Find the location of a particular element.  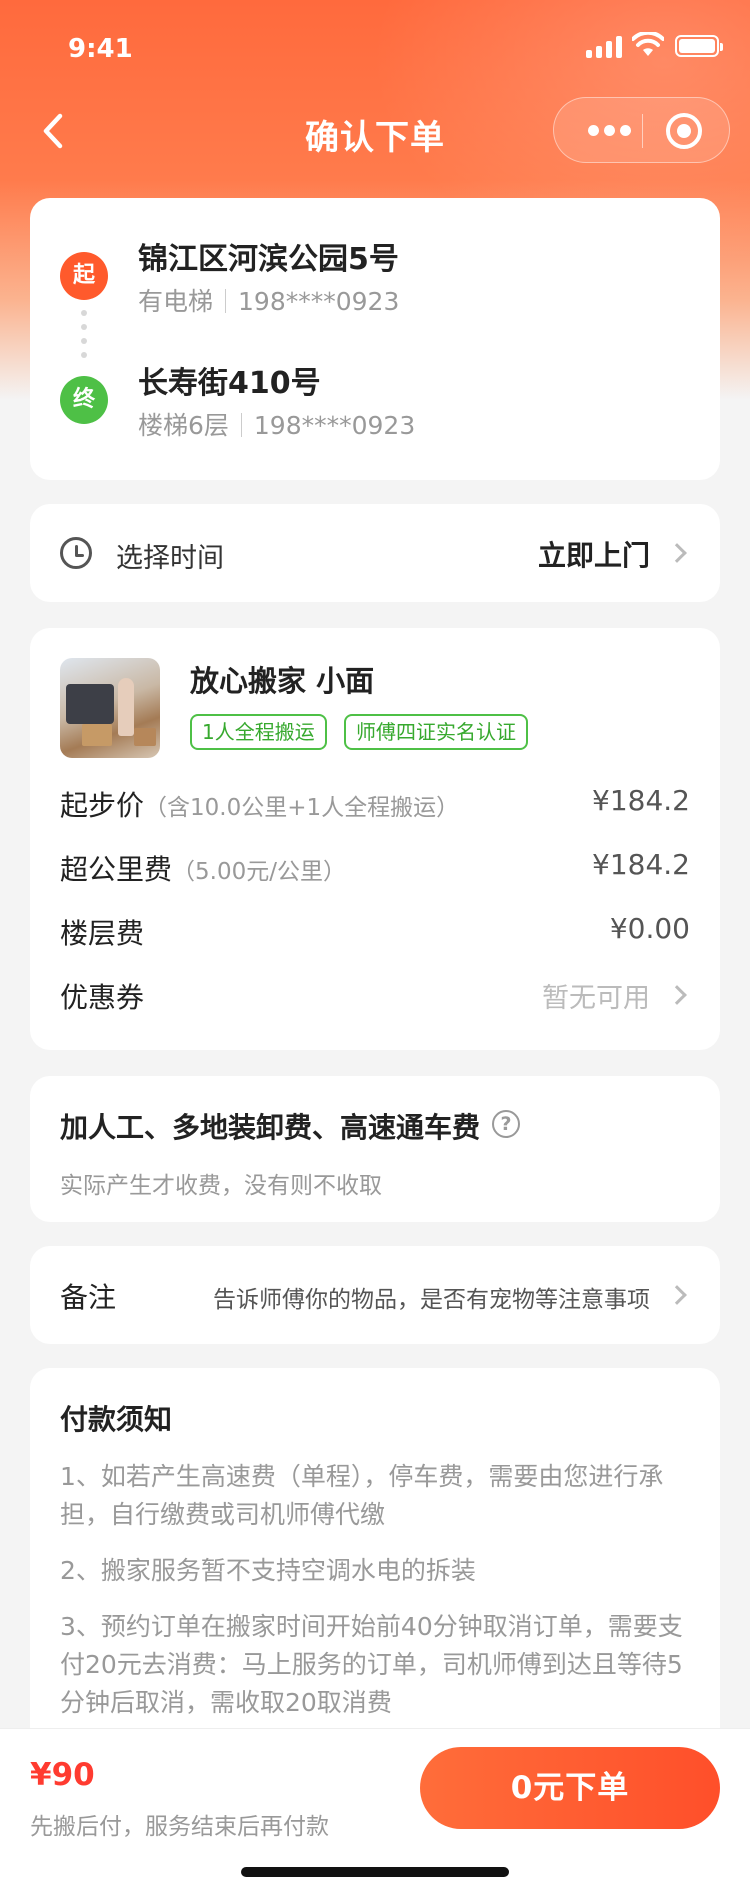

end-floor: 楼梯6层 is located at coordinates (183, 425).